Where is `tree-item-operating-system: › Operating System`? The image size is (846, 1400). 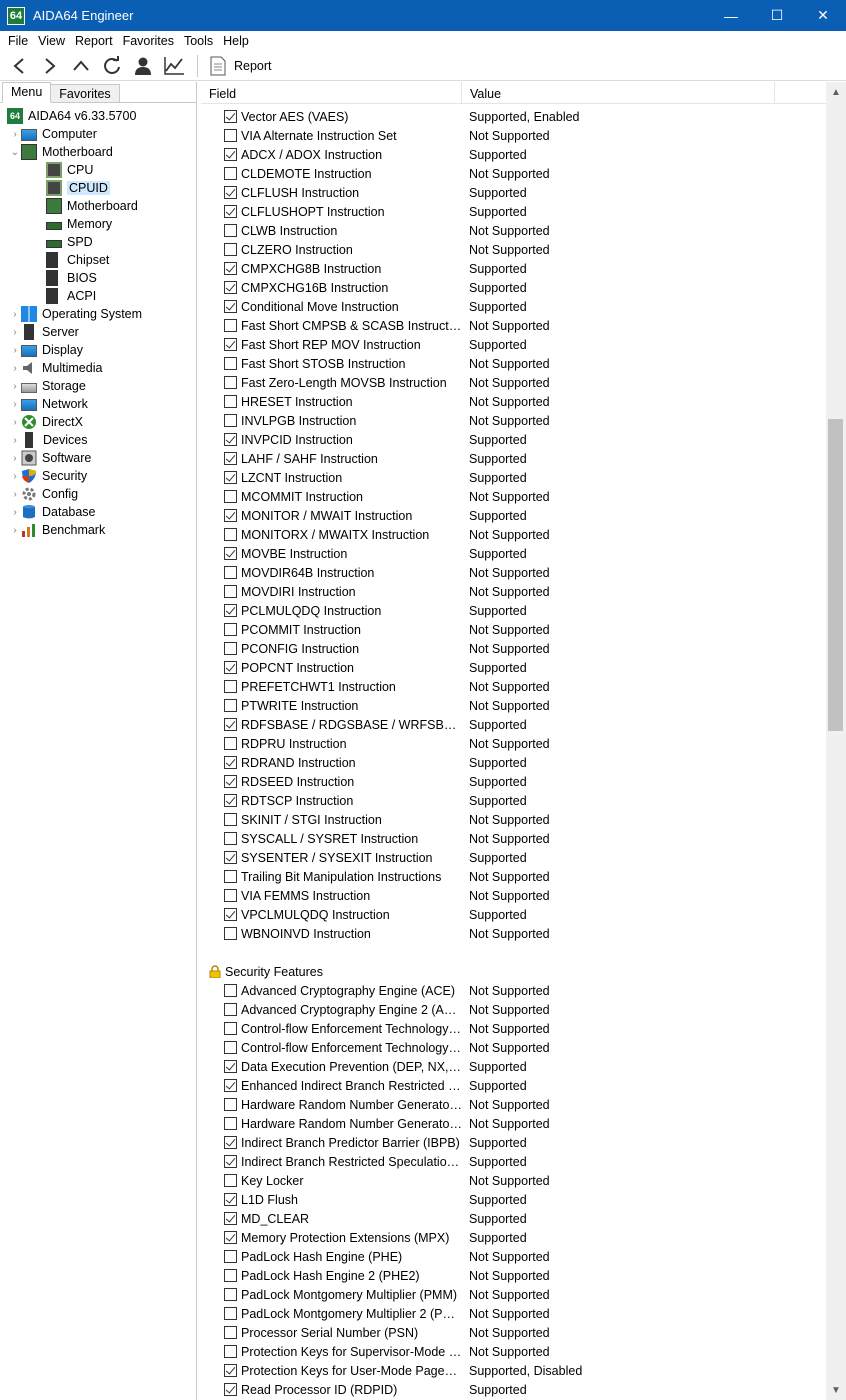
tree-item-operating-system: › Operating System is located at coordinates (98, 314).